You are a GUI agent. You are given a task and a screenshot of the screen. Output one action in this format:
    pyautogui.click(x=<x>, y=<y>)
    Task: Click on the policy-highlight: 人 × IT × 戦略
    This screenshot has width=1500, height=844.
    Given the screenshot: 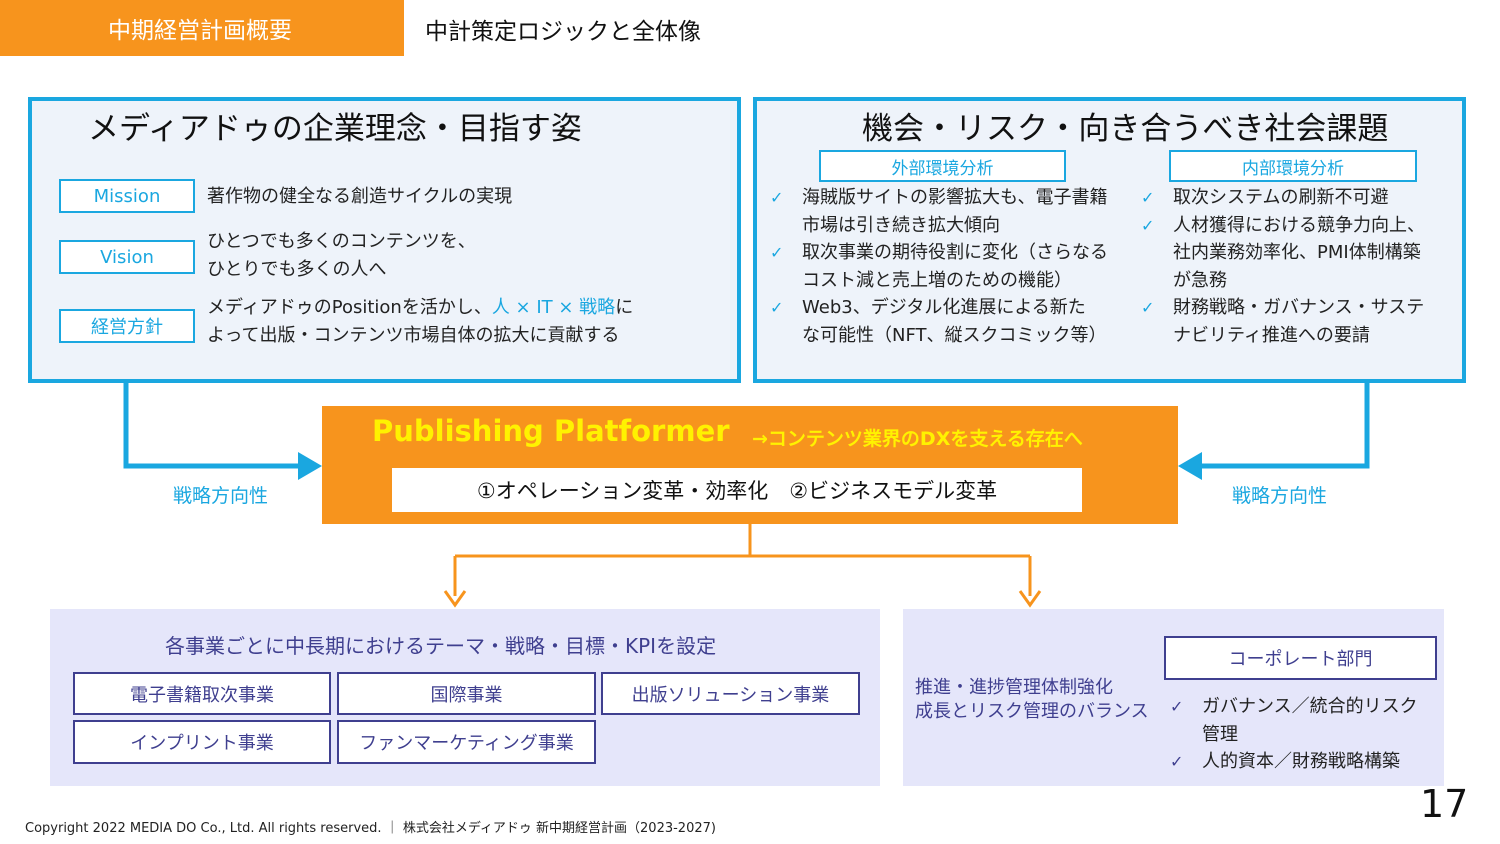 What is the action you would take?
    pyautogui.click(x=553, y=307)
    